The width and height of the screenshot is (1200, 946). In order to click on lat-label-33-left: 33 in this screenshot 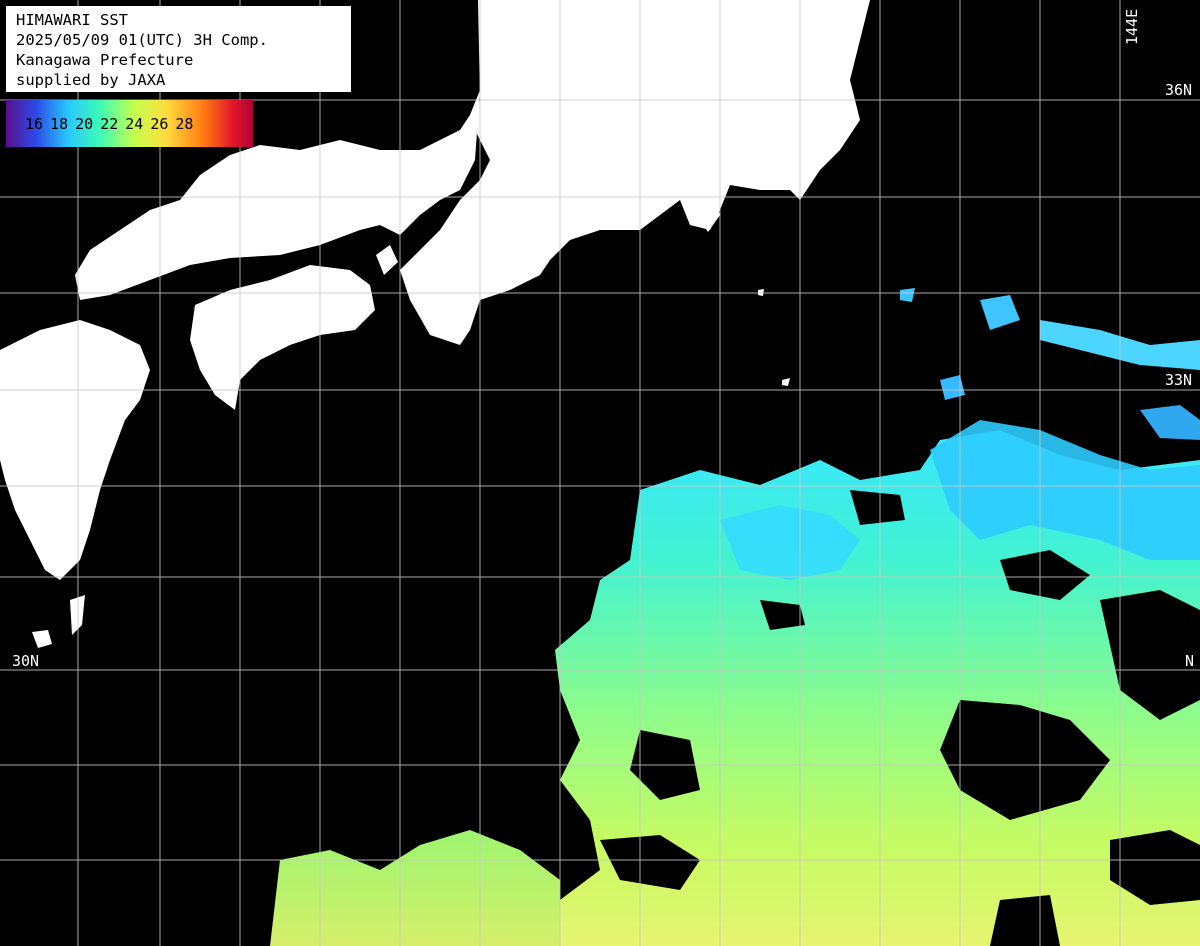, I will do `click(21, 380)`.